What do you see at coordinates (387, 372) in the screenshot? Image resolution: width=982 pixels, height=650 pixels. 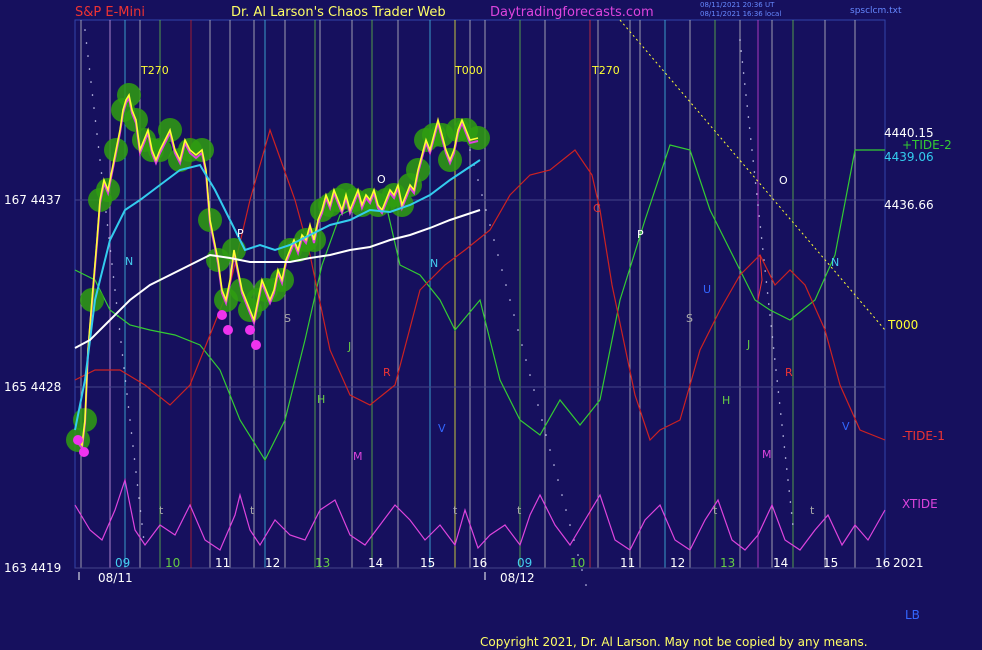 I see `line-letter-5: R` at bounding box center [387, 372].